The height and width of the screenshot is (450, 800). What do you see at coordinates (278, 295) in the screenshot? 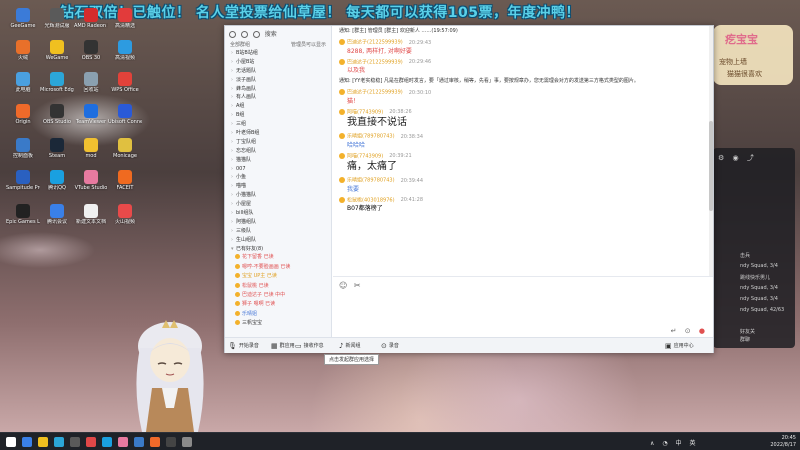
I see `member-item: 巴迪达子 已读 中中` at bounding box center [278, 295].